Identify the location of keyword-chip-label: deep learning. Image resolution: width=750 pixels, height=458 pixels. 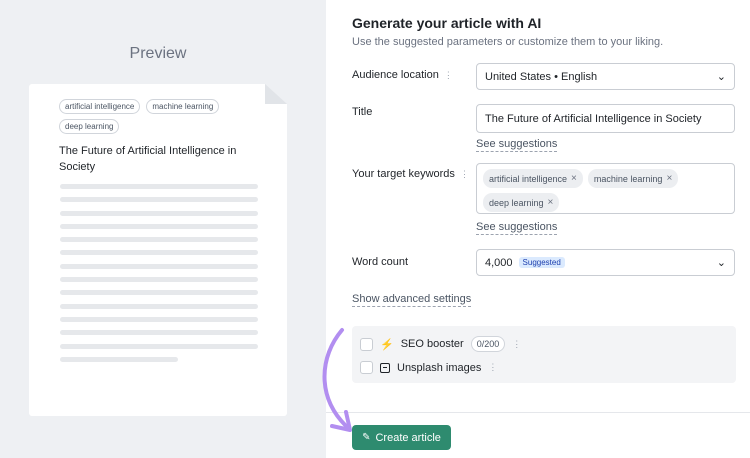
(516, 202).